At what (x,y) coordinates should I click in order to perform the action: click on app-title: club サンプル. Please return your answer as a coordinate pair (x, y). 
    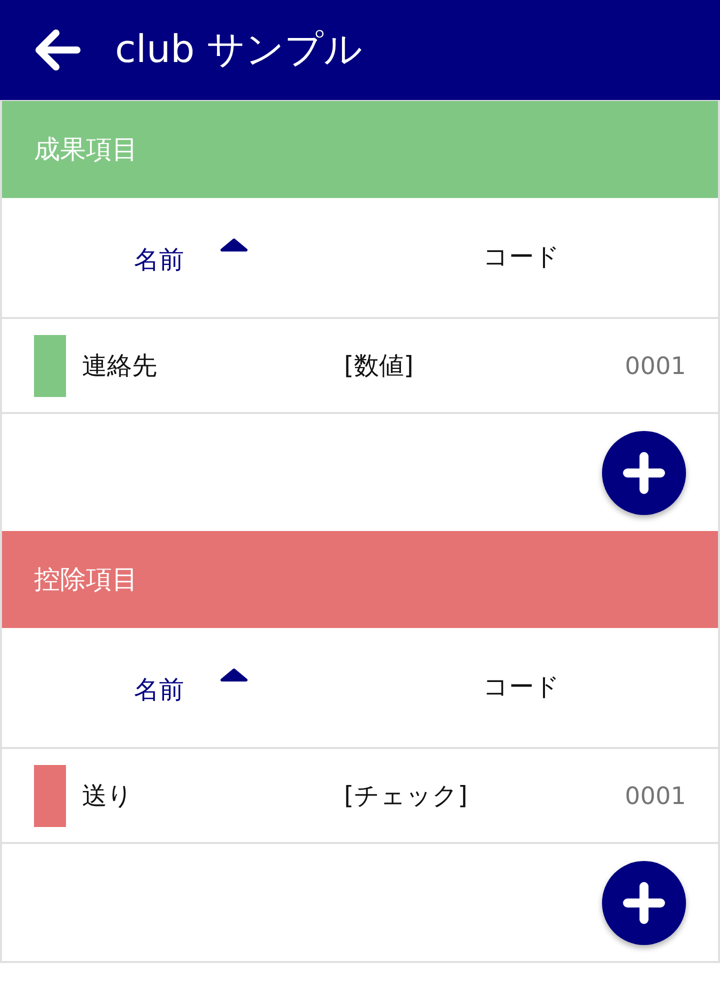
    Looking at the image, I should click on (239, 50).